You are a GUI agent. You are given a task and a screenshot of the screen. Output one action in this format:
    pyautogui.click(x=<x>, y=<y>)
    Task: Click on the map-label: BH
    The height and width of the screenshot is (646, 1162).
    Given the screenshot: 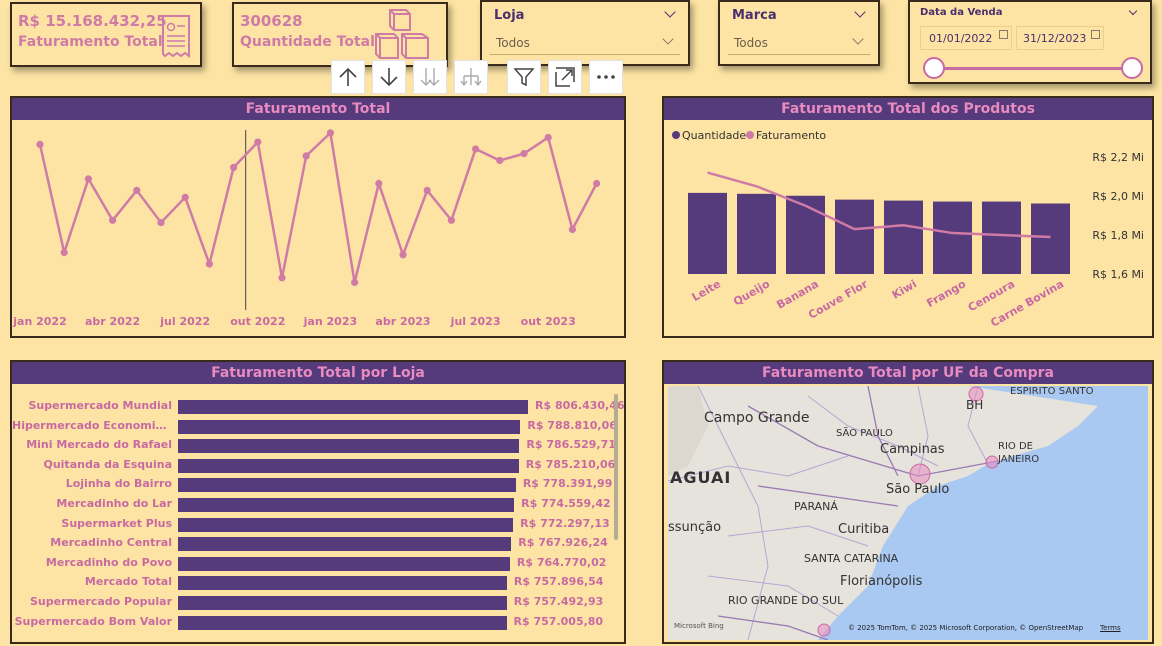 What is the action you would take?
    pyautogui.click(x=975, y=405)
    